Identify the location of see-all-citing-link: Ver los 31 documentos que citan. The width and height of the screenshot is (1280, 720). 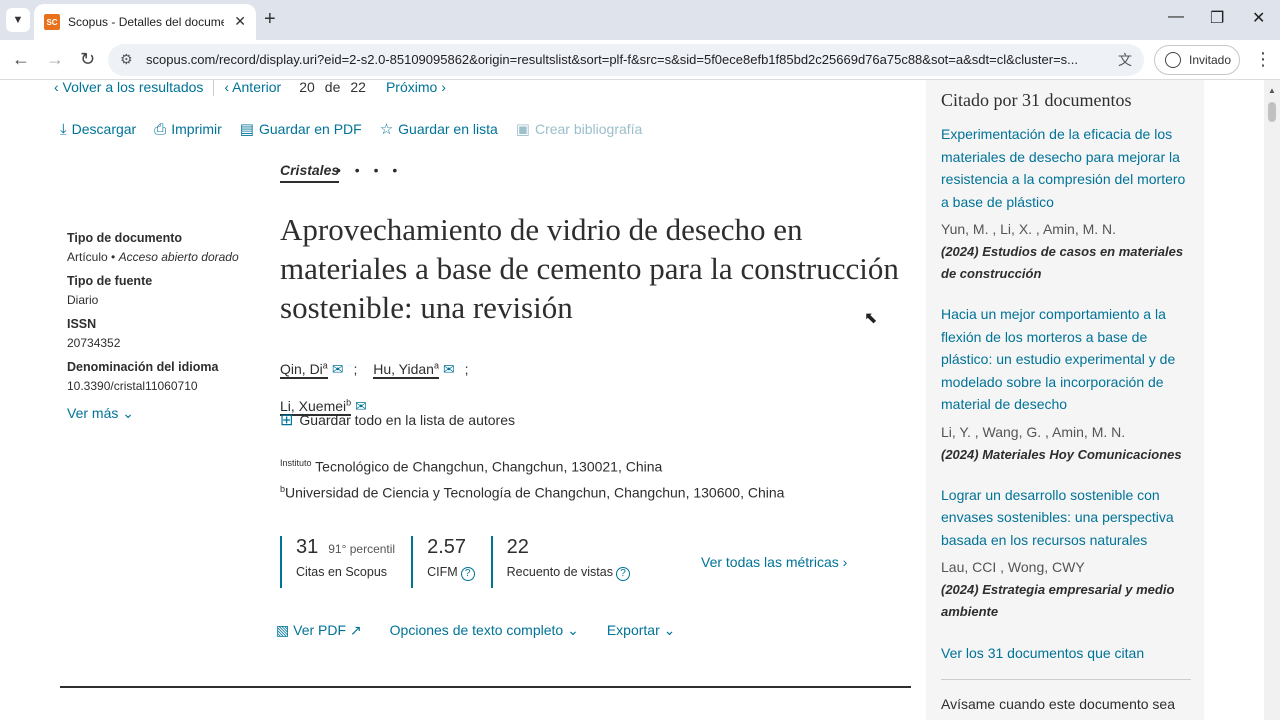
(1065, 653).